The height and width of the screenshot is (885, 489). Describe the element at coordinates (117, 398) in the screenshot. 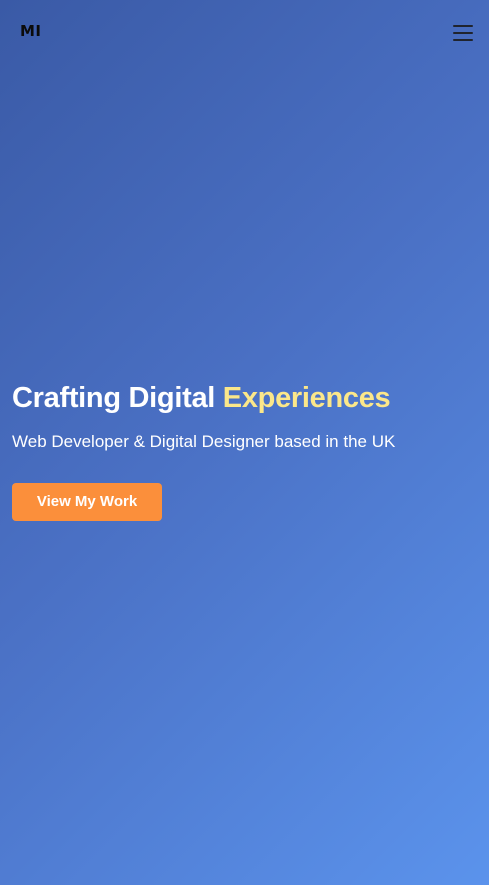

I see `hero-title-main: Crafting Digital` at that location.